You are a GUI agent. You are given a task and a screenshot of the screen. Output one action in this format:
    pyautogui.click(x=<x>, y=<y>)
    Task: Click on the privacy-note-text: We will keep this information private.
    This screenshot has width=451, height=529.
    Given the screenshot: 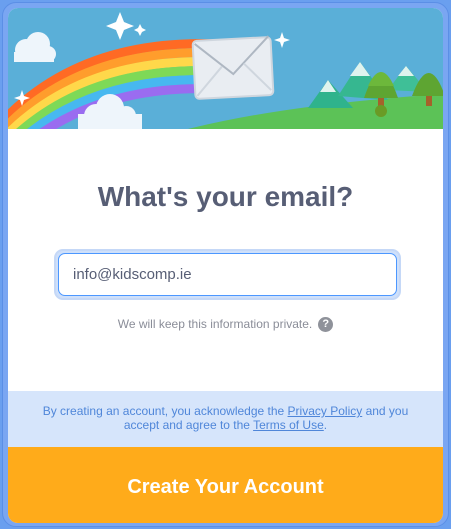 What is the action you would take?
    pyautogui.click(x=215, y=324)
    